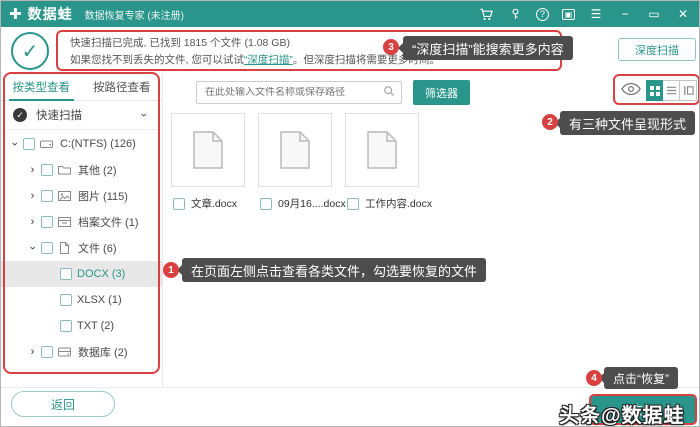 The width and height of the screenshot is (700, 427). Describe the element at coordinates (122, 86) in the screenshot. I see `tab-by-path: 按路径查看` at that location.